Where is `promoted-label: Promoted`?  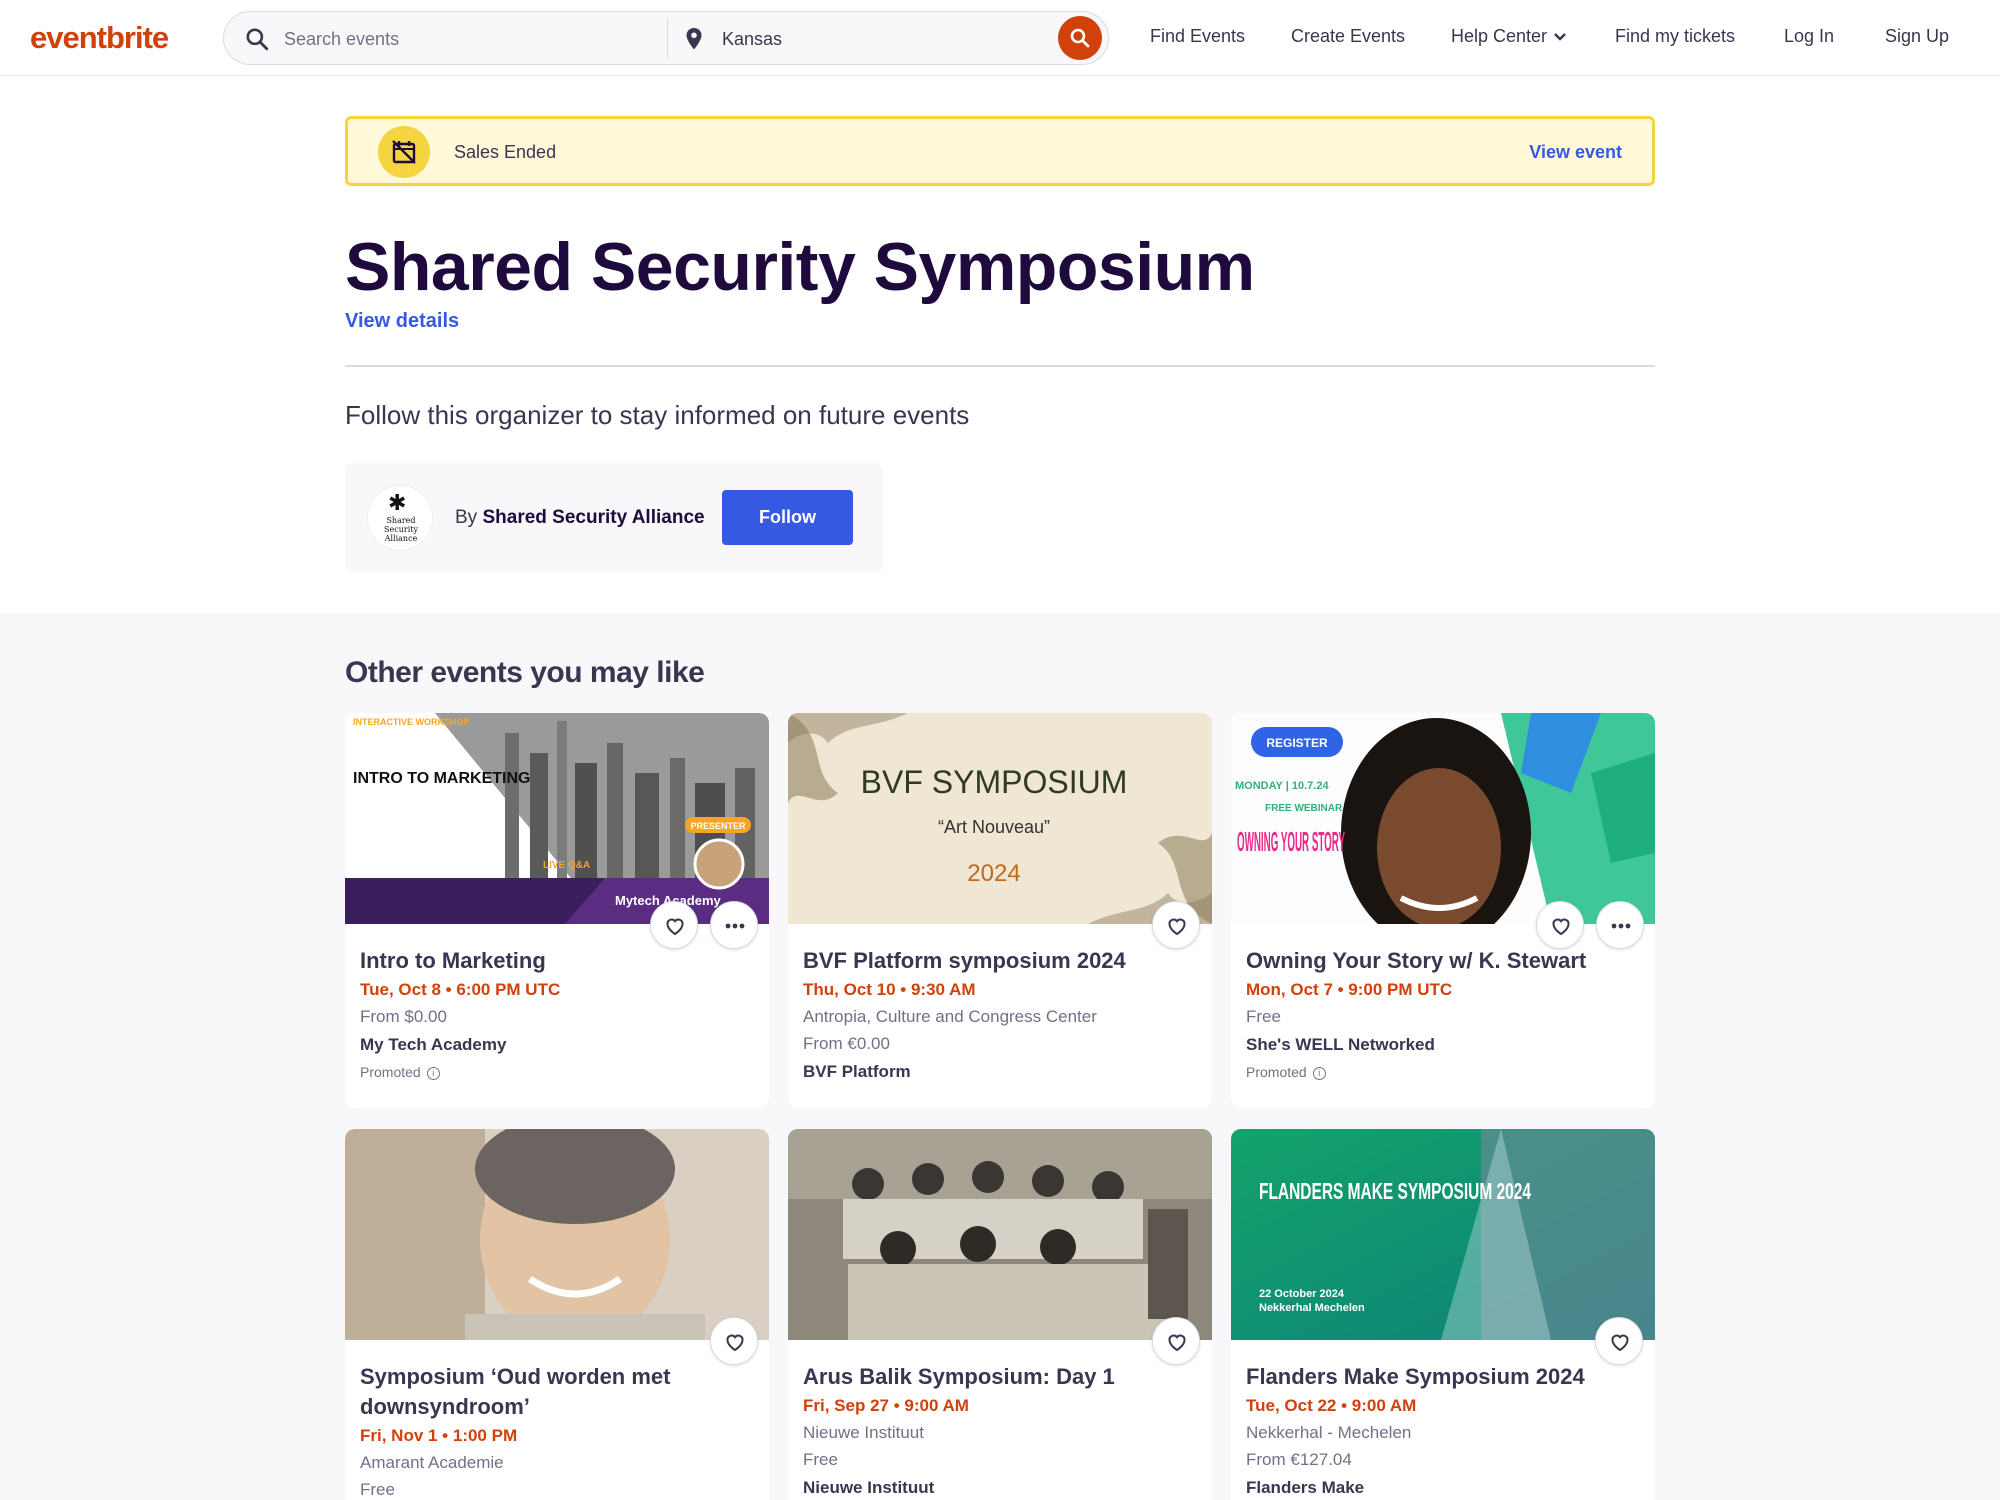 promoted-label: Promoted is located at coordinates (1276, 1072).